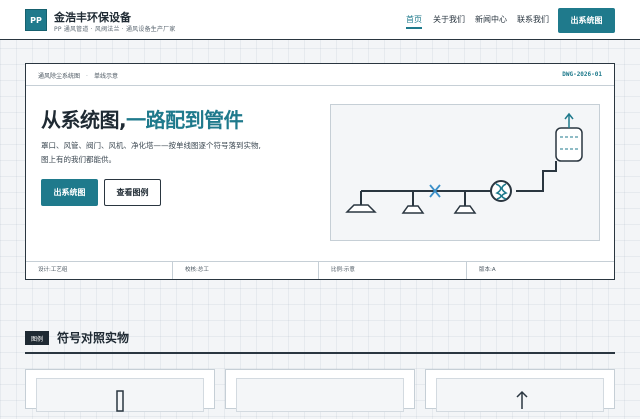 The height and width of the screenshot is (419, 640). Describe the element at coordinates (93, 338) in the screenshot. I see `section-title: 符号对照实物` at that location.